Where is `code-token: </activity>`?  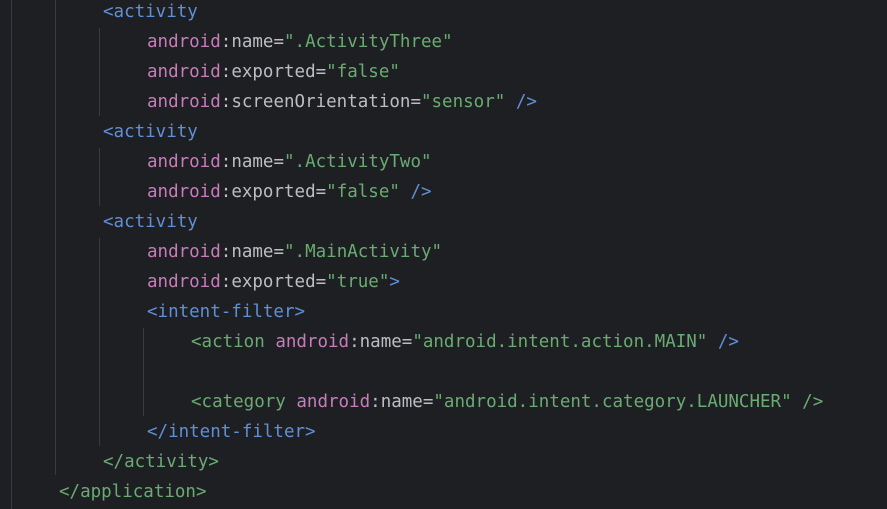
code-token: </activity> is located at coordinates (161, 462).